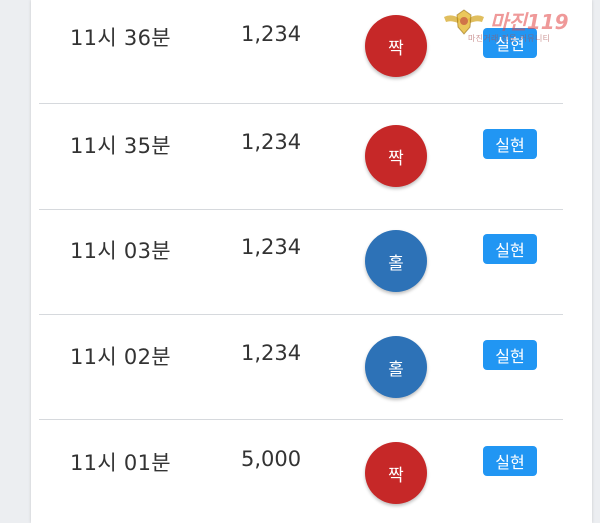 The image size is (600, 523). Describe the element at coordinates (120, 463) in the screenshot. I see `time-label: 11시 01분` at that location.